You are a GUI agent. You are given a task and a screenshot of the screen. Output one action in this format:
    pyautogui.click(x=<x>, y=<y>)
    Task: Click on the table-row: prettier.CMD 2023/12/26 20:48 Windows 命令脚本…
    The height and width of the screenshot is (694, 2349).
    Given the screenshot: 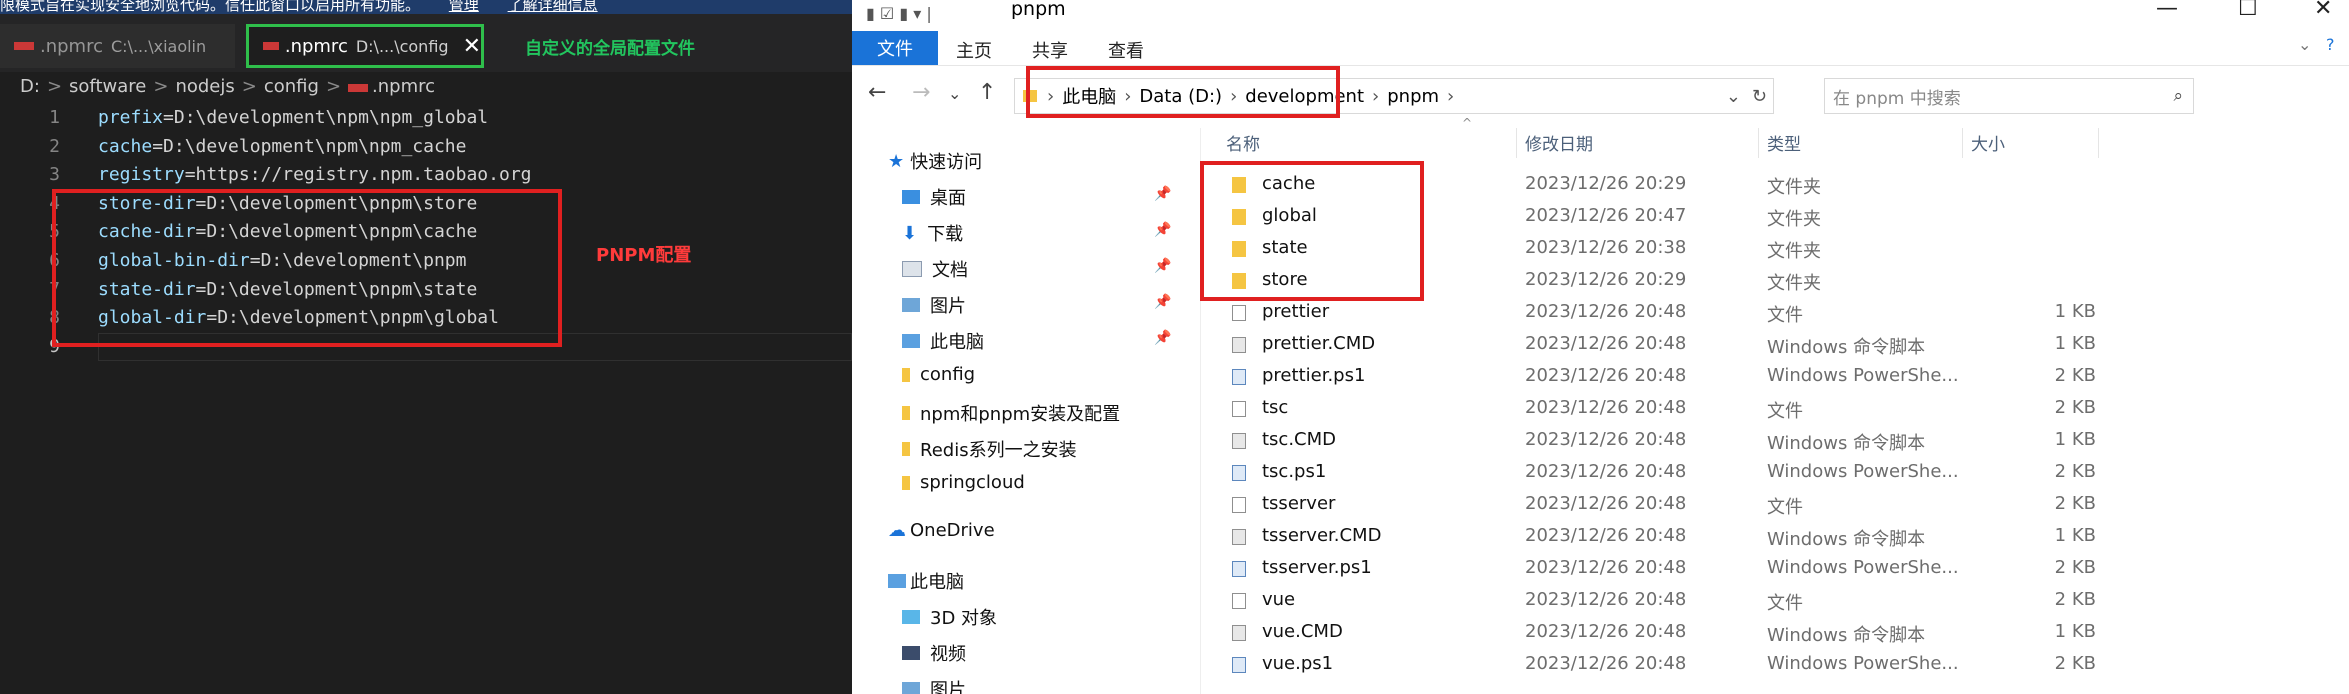 What is the action you would take?
    pyautogui.click(x=1777, y=345)
    